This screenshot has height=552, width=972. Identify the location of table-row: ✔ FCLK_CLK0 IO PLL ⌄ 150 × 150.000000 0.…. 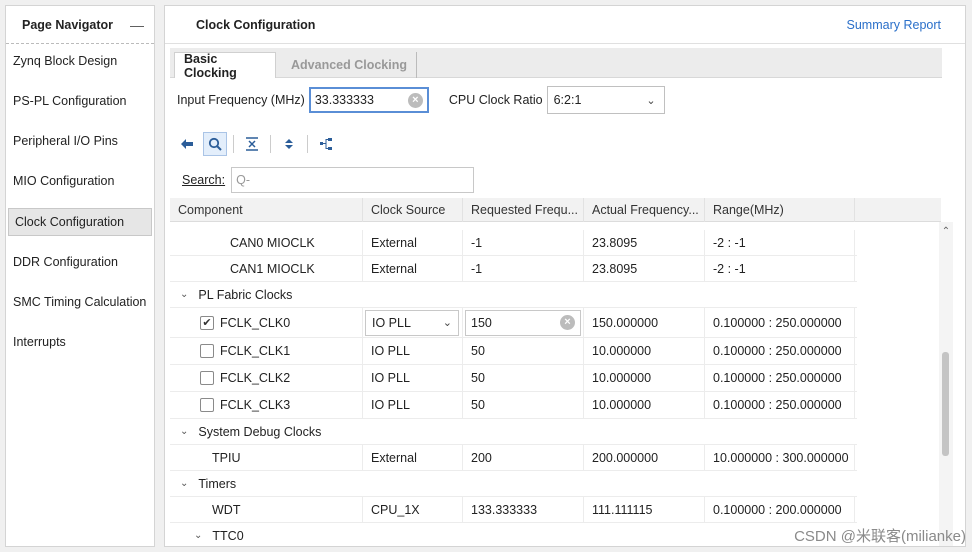
(513, 323).